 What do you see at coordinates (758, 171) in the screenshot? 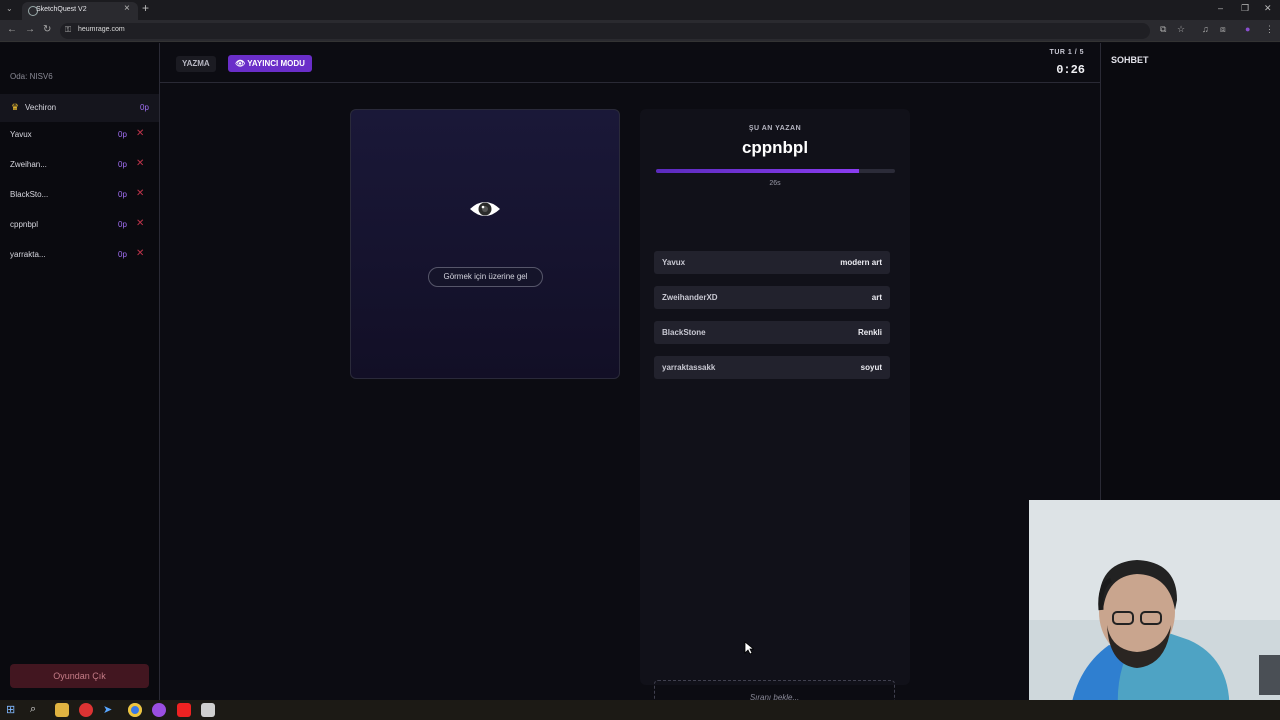
I see `time-progress-fill` at bounding box center [758, 171].